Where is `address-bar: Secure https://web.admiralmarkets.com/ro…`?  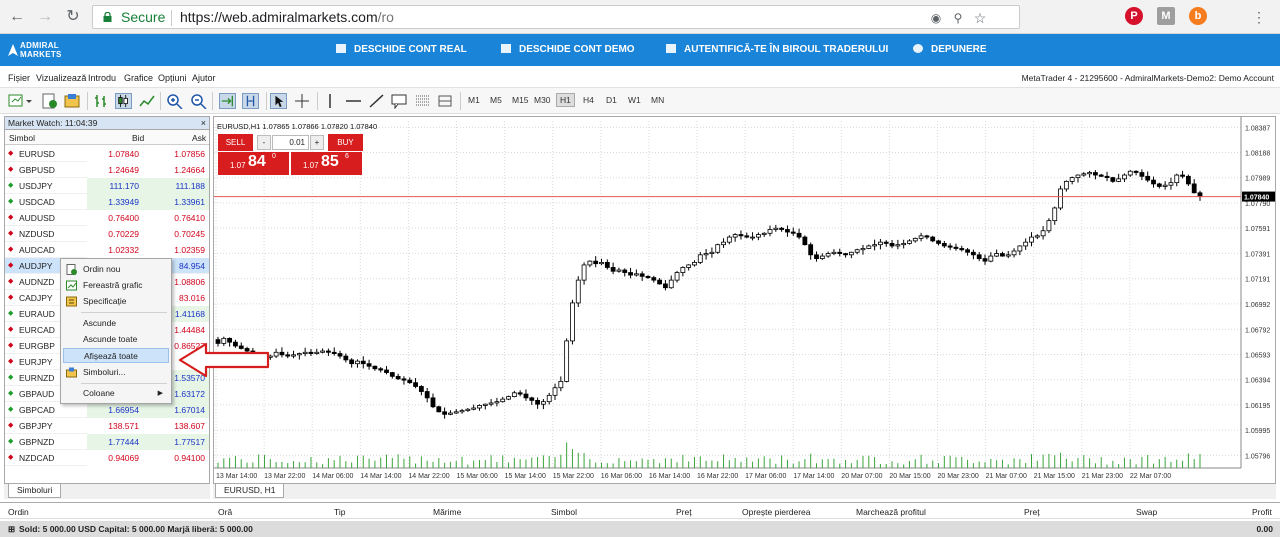
address-bar: Secure https://web.admiralmarkets.com/ro… is located at coordinates (556, 17).